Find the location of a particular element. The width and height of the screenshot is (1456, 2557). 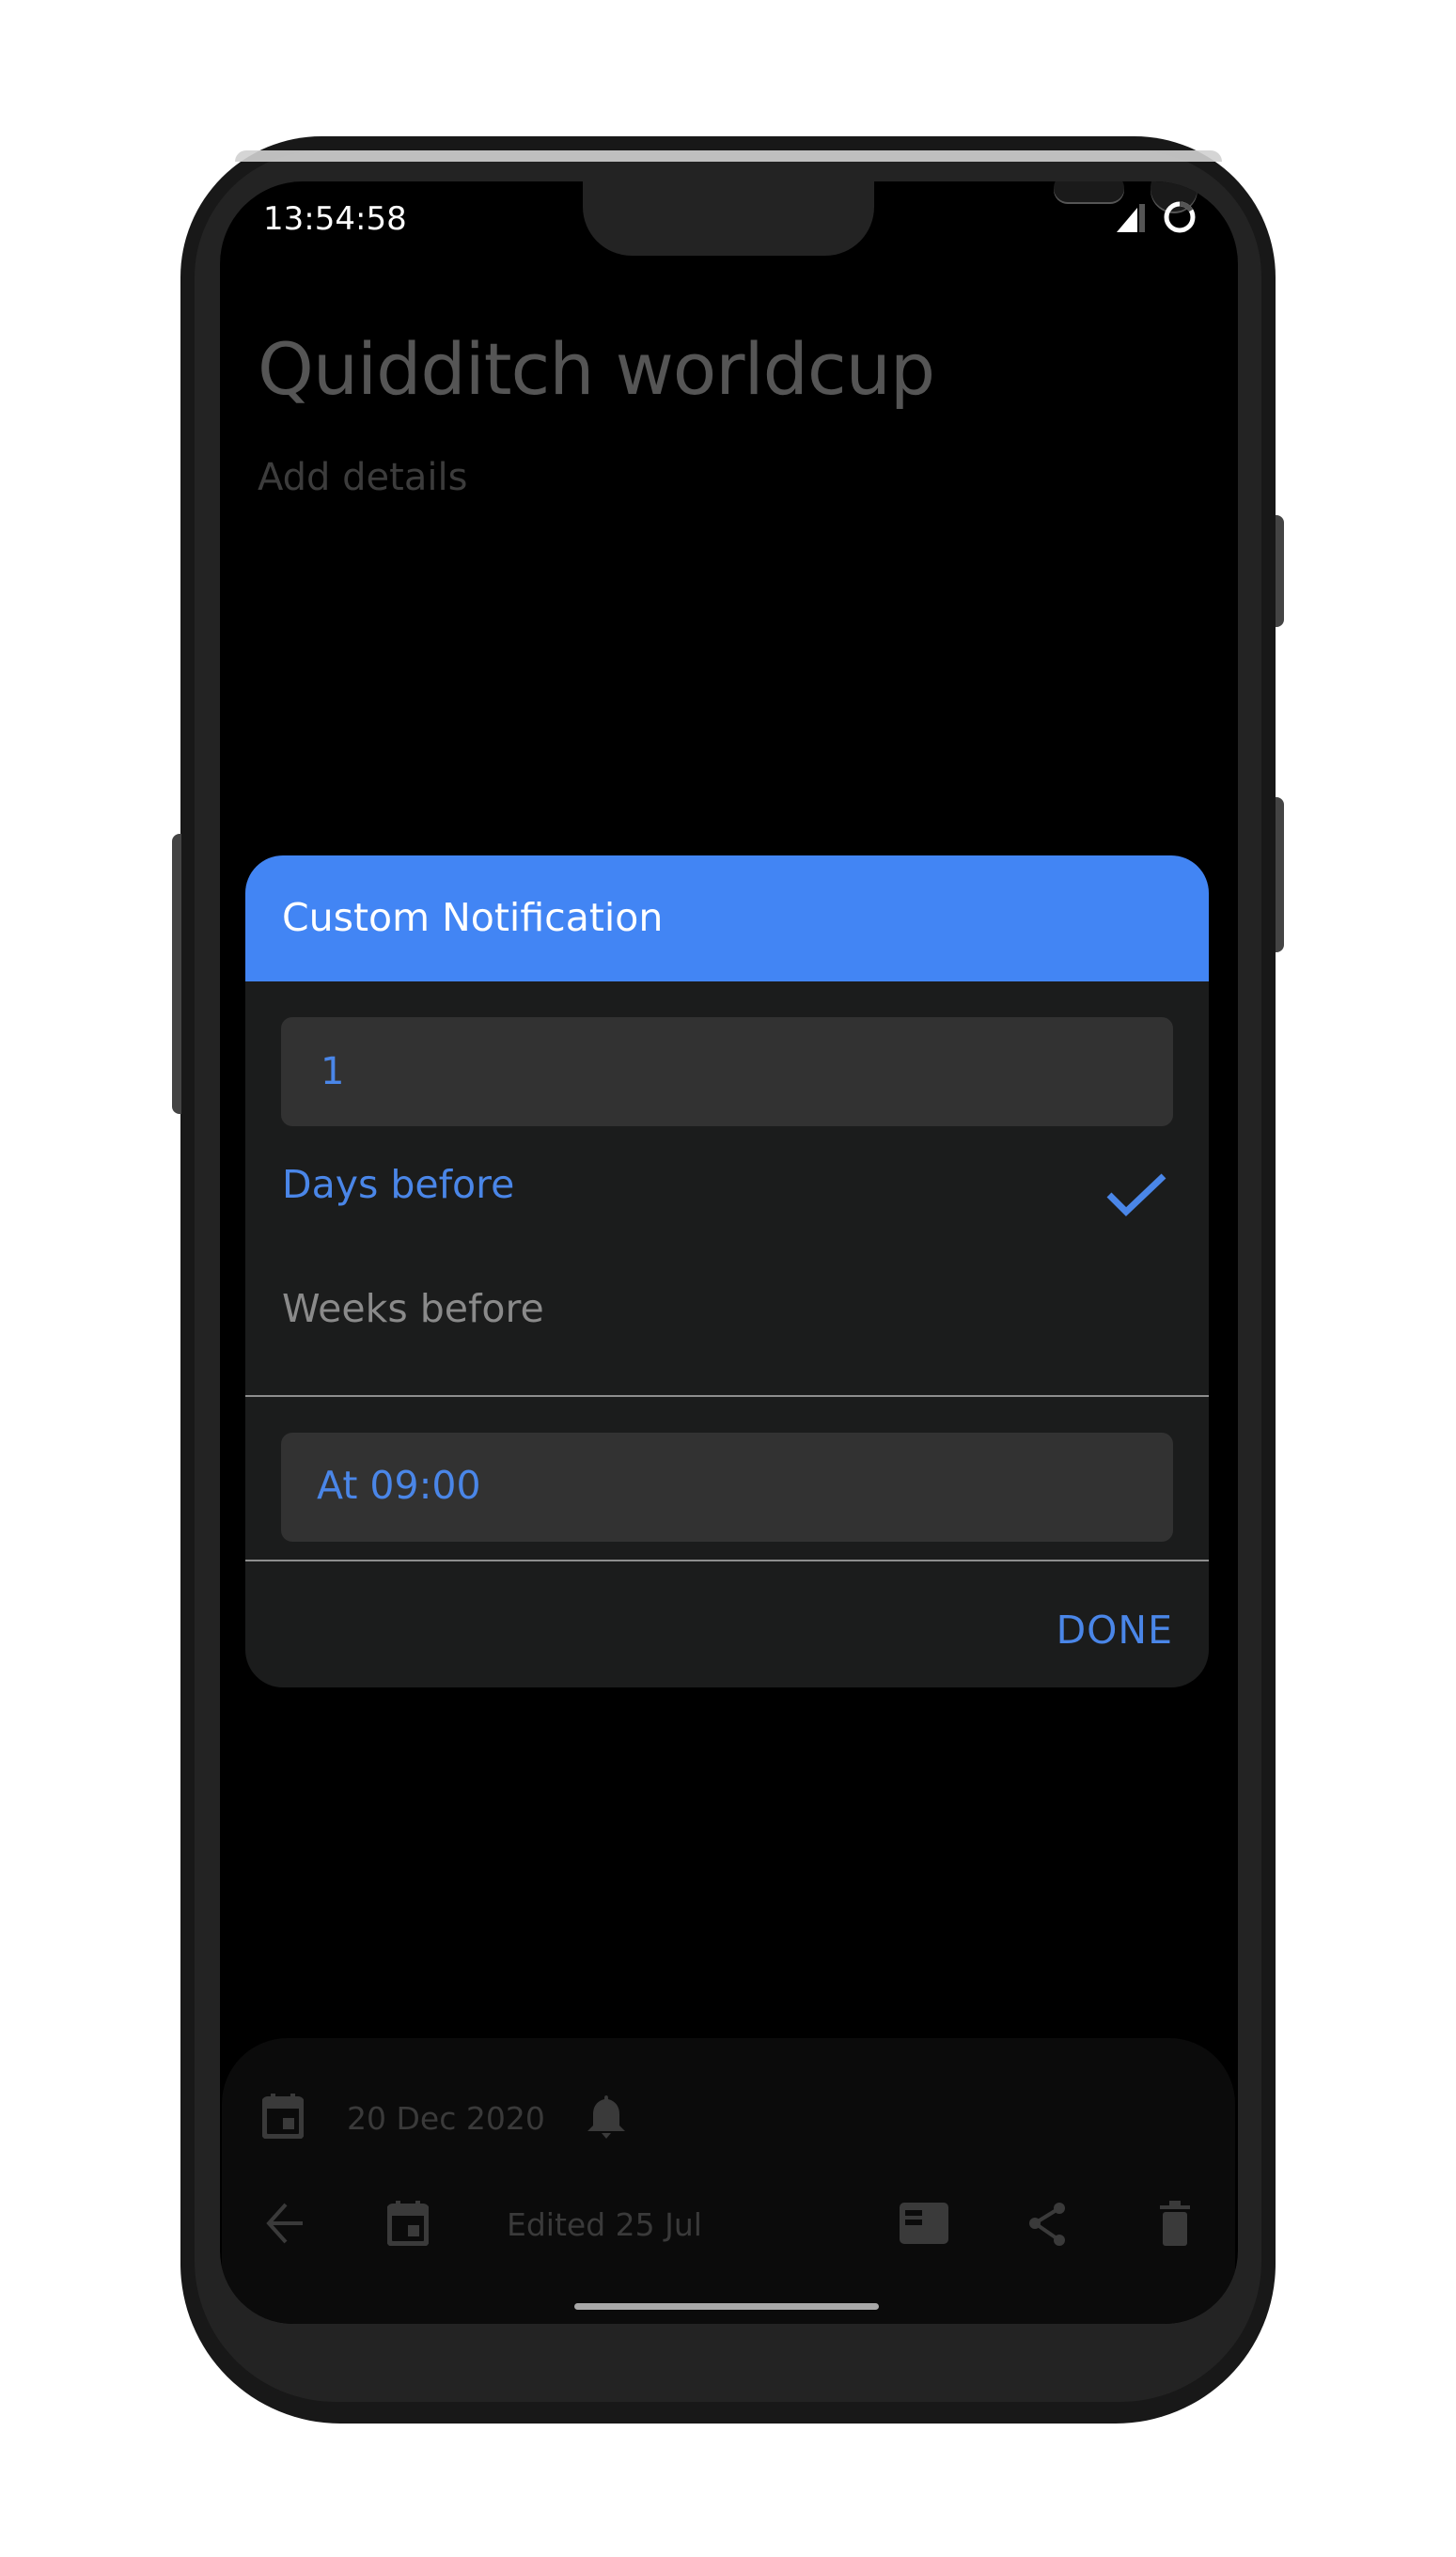

battery-icon is located at coordinates (1180, 217).